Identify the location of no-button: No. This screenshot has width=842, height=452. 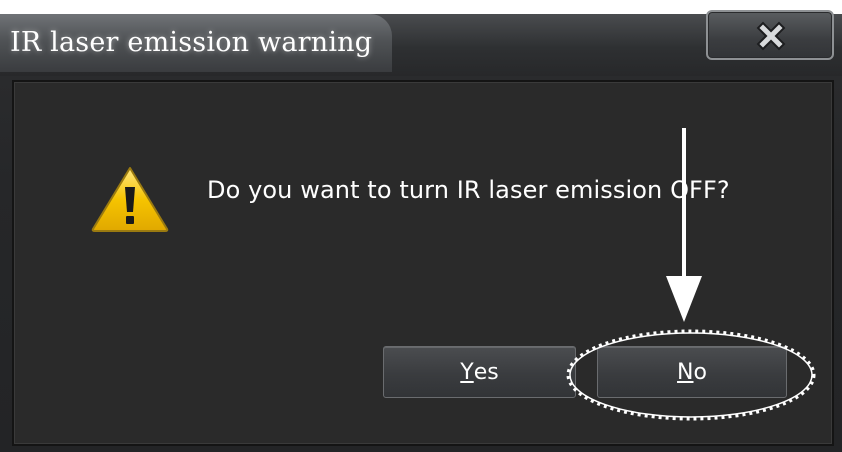
(692, 372).